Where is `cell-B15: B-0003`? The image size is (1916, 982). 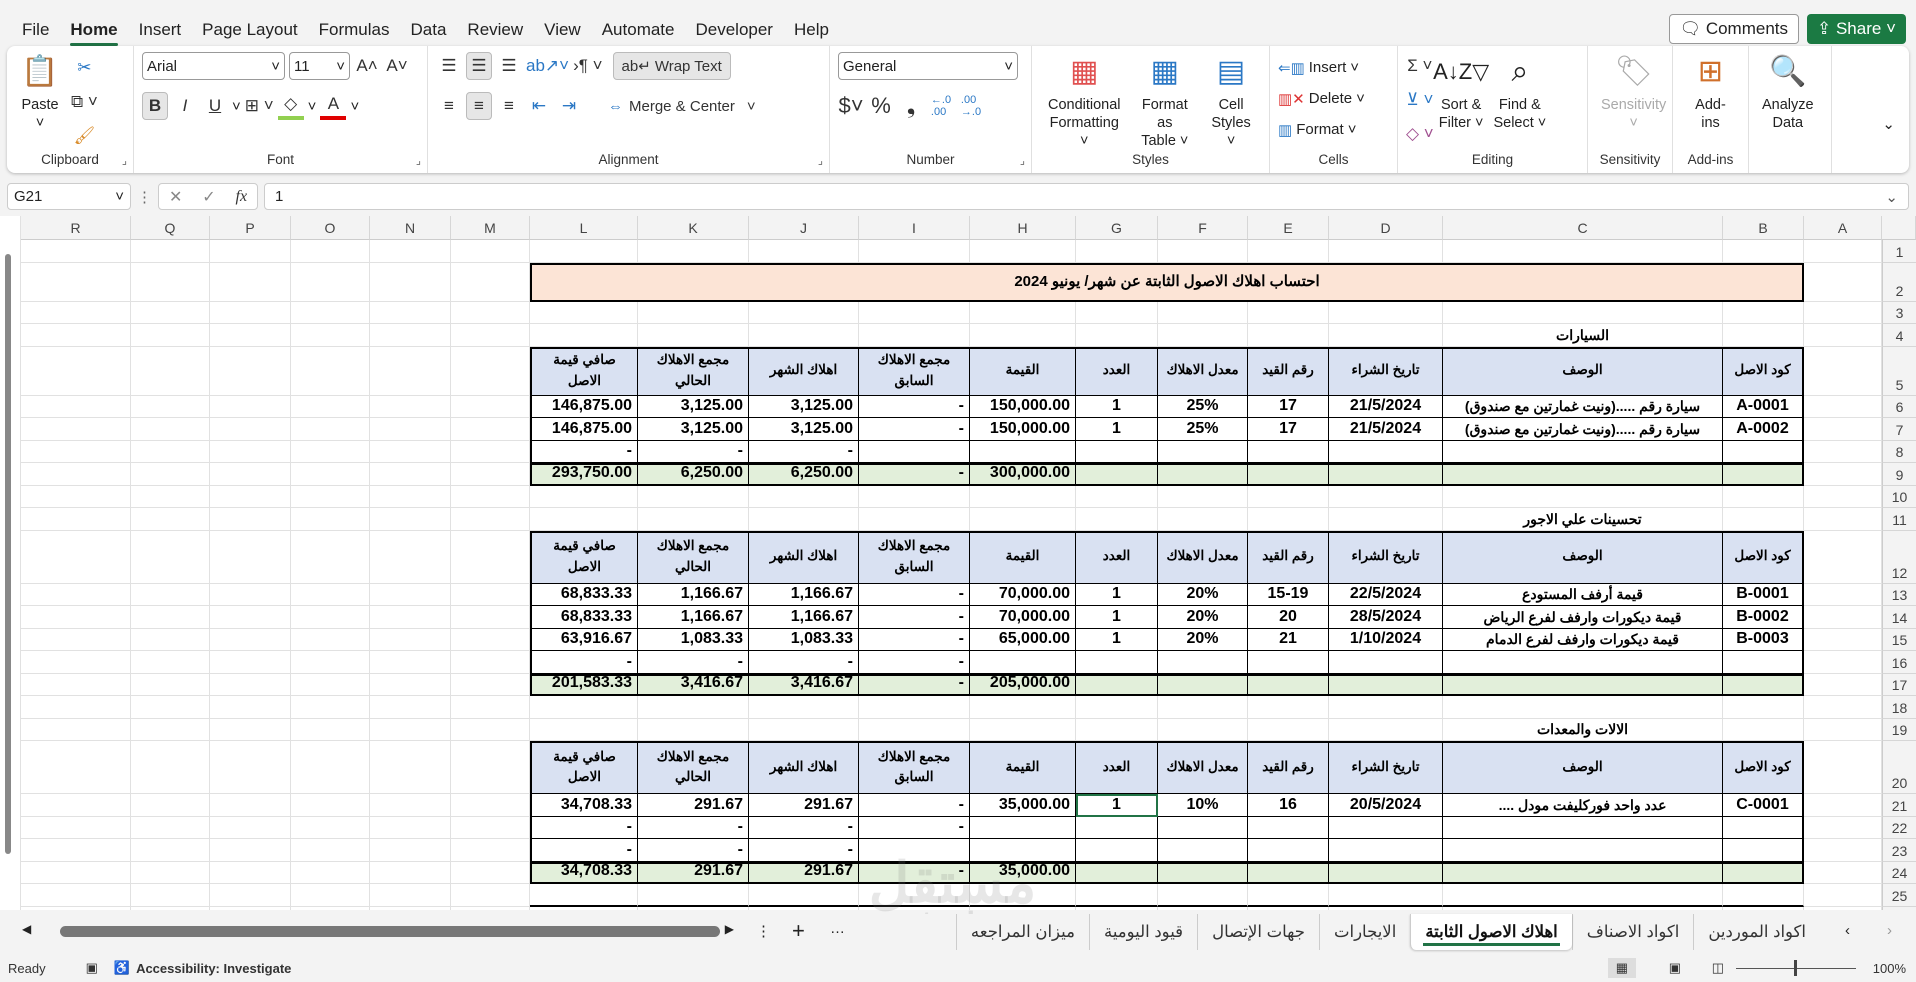 cell-B15: B-0003 is located at coordinates (1763, 639).